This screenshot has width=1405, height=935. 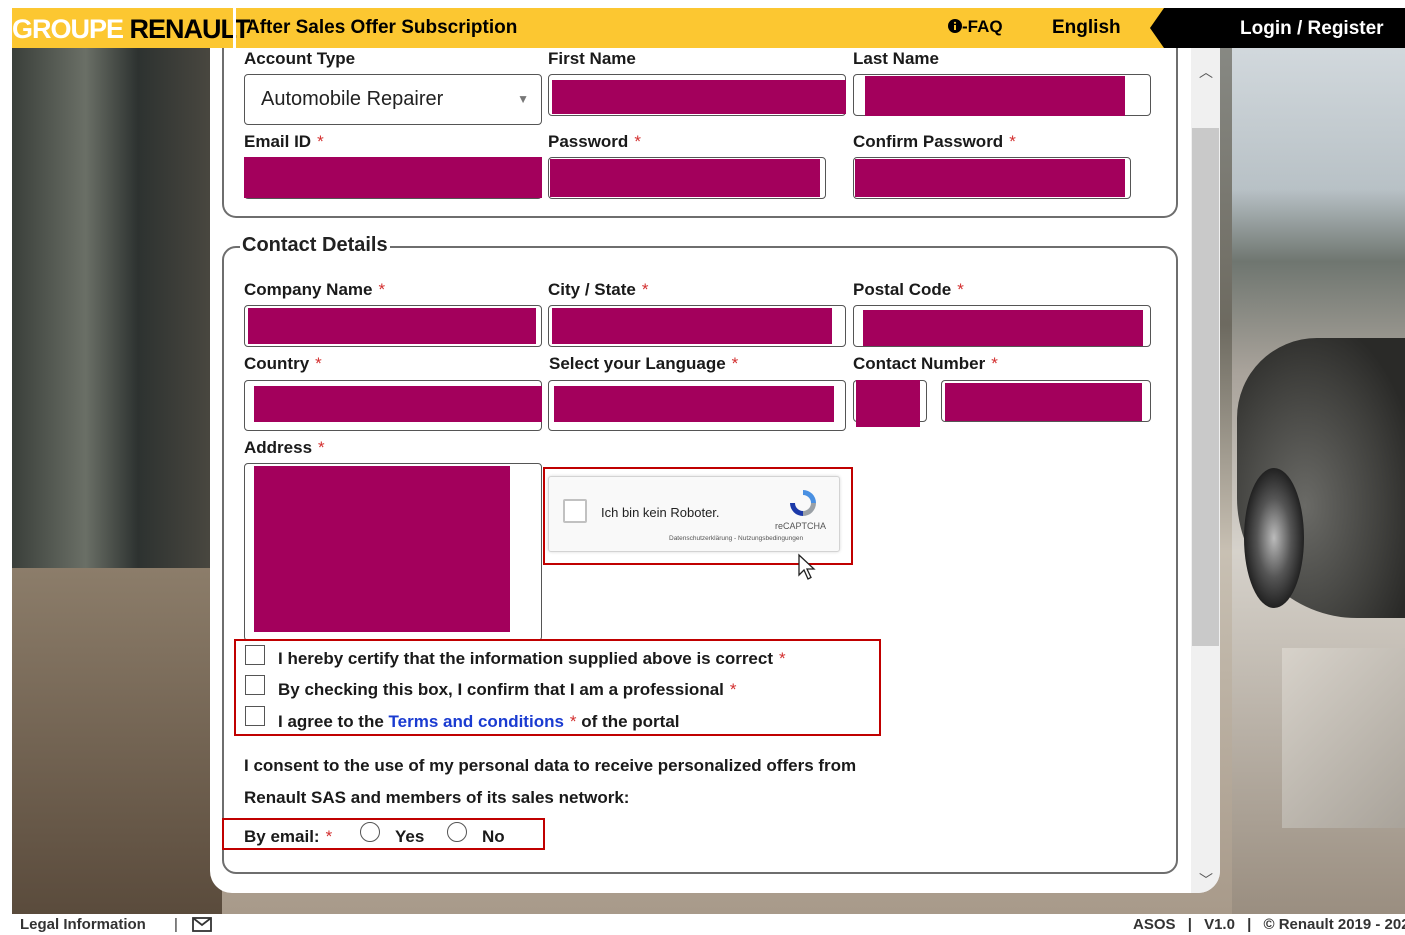 I want to click on app-title: After Sales Offer Subscription, so click(x=382, y=27).